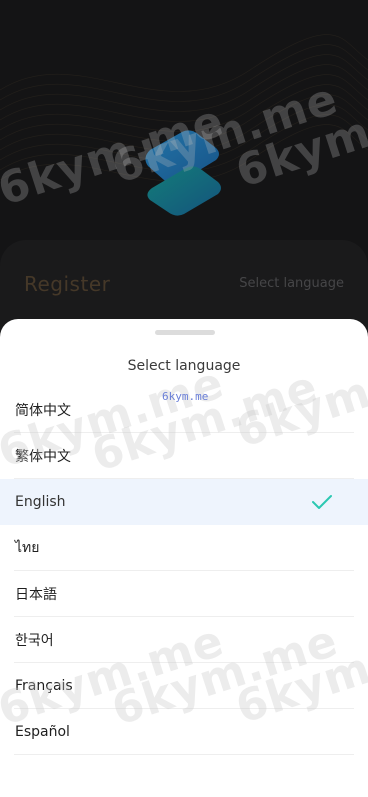  What do you see at coordinates (43, 411) in the screenshot?
I see `language-label: 简体中文` at bounding box center [43, 411].